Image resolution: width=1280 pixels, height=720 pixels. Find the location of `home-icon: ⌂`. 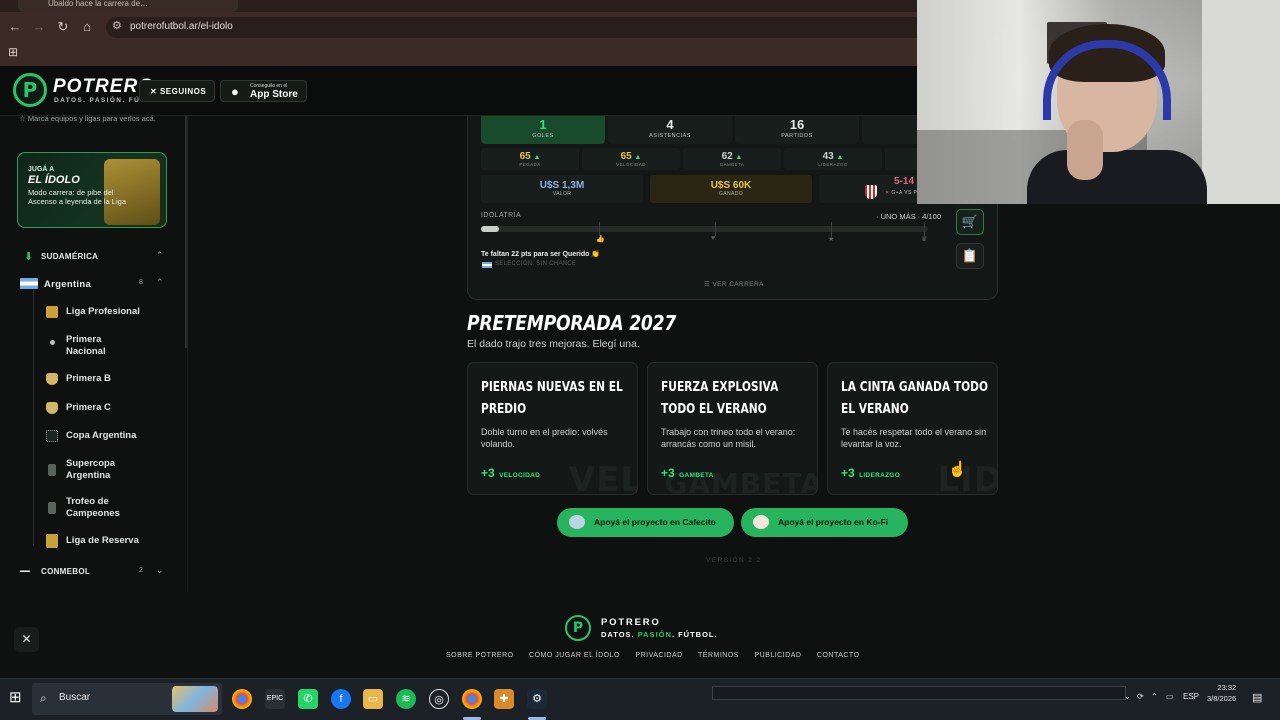

home-icon: ⌂ is located at coordinates (87, 27).